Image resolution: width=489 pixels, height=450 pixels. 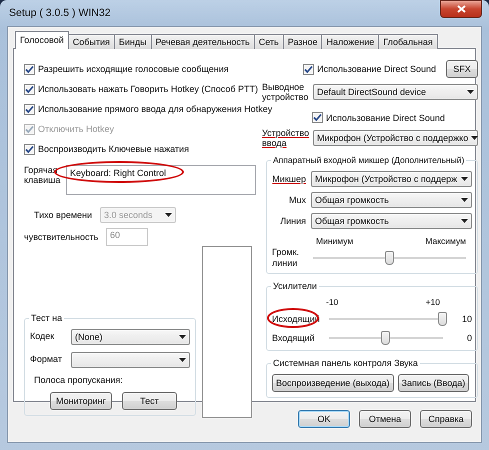 What do you see at coordinates (113, 149) in the screenshot?
I see `checkbox-label: Воспроизводить Ключевые нажатия` at bounding box center [113, 149].